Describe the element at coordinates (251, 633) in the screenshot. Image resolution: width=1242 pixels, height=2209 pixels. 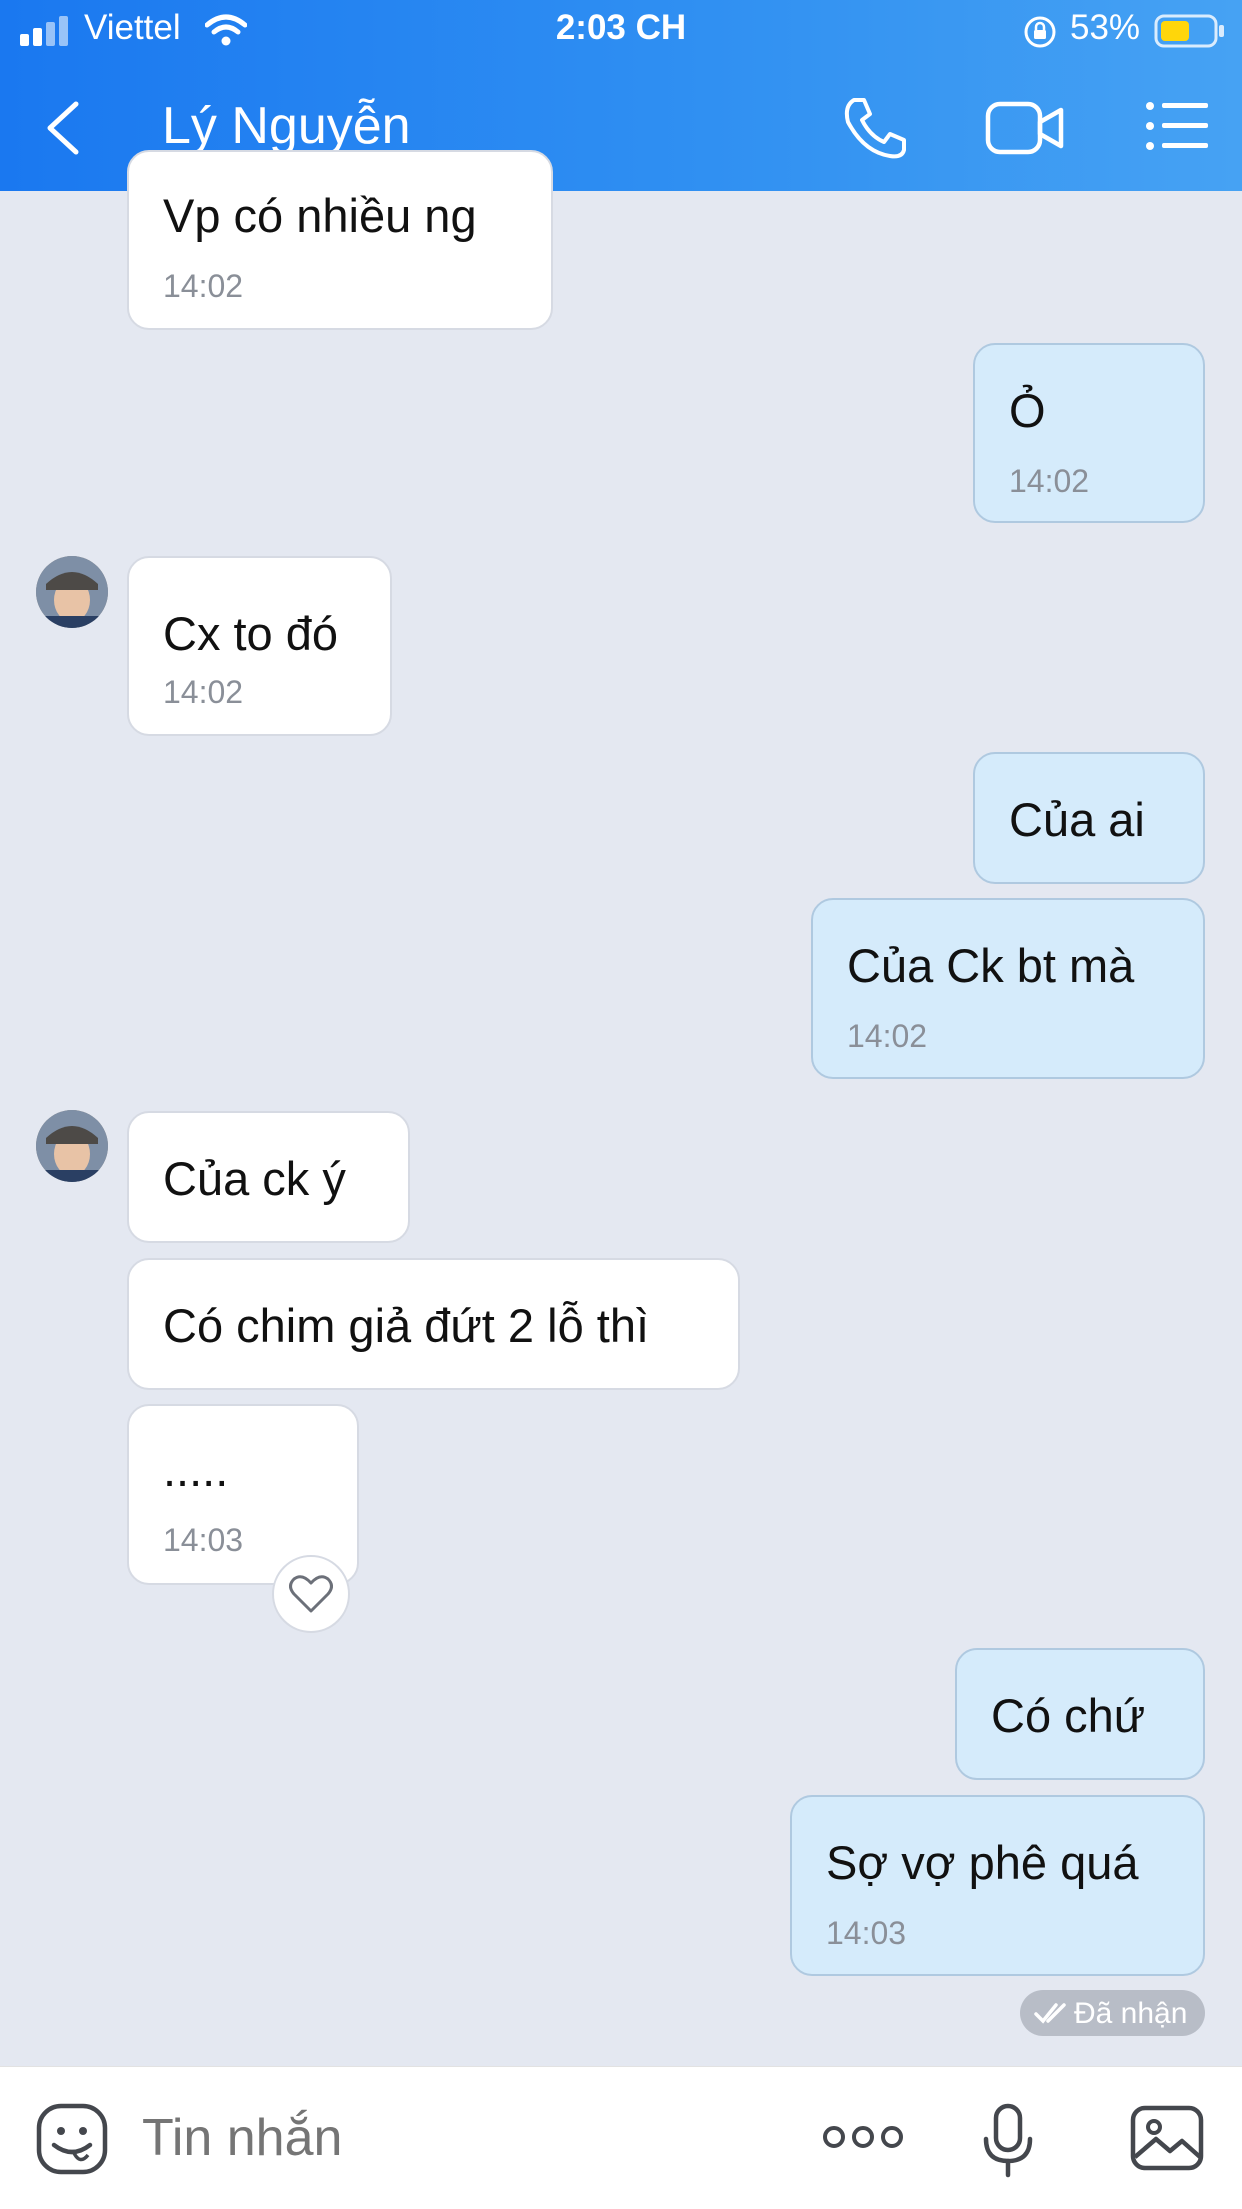
I see `message-text: Cx to đó` at that location.